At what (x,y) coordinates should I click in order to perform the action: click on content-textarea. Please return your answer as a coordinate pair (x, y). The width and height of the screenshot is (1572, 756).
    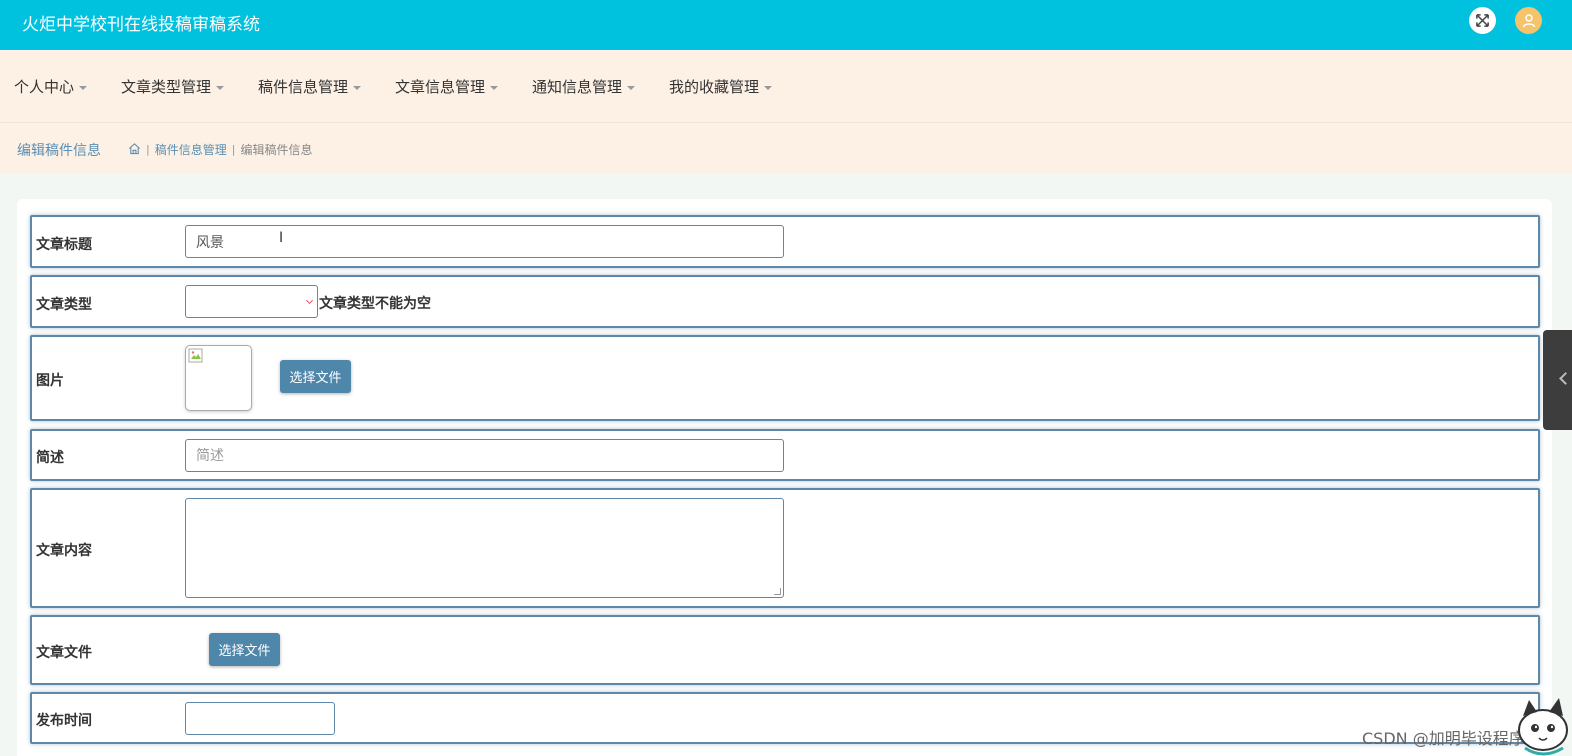
    Looking at the image, I should click on (484, 548).